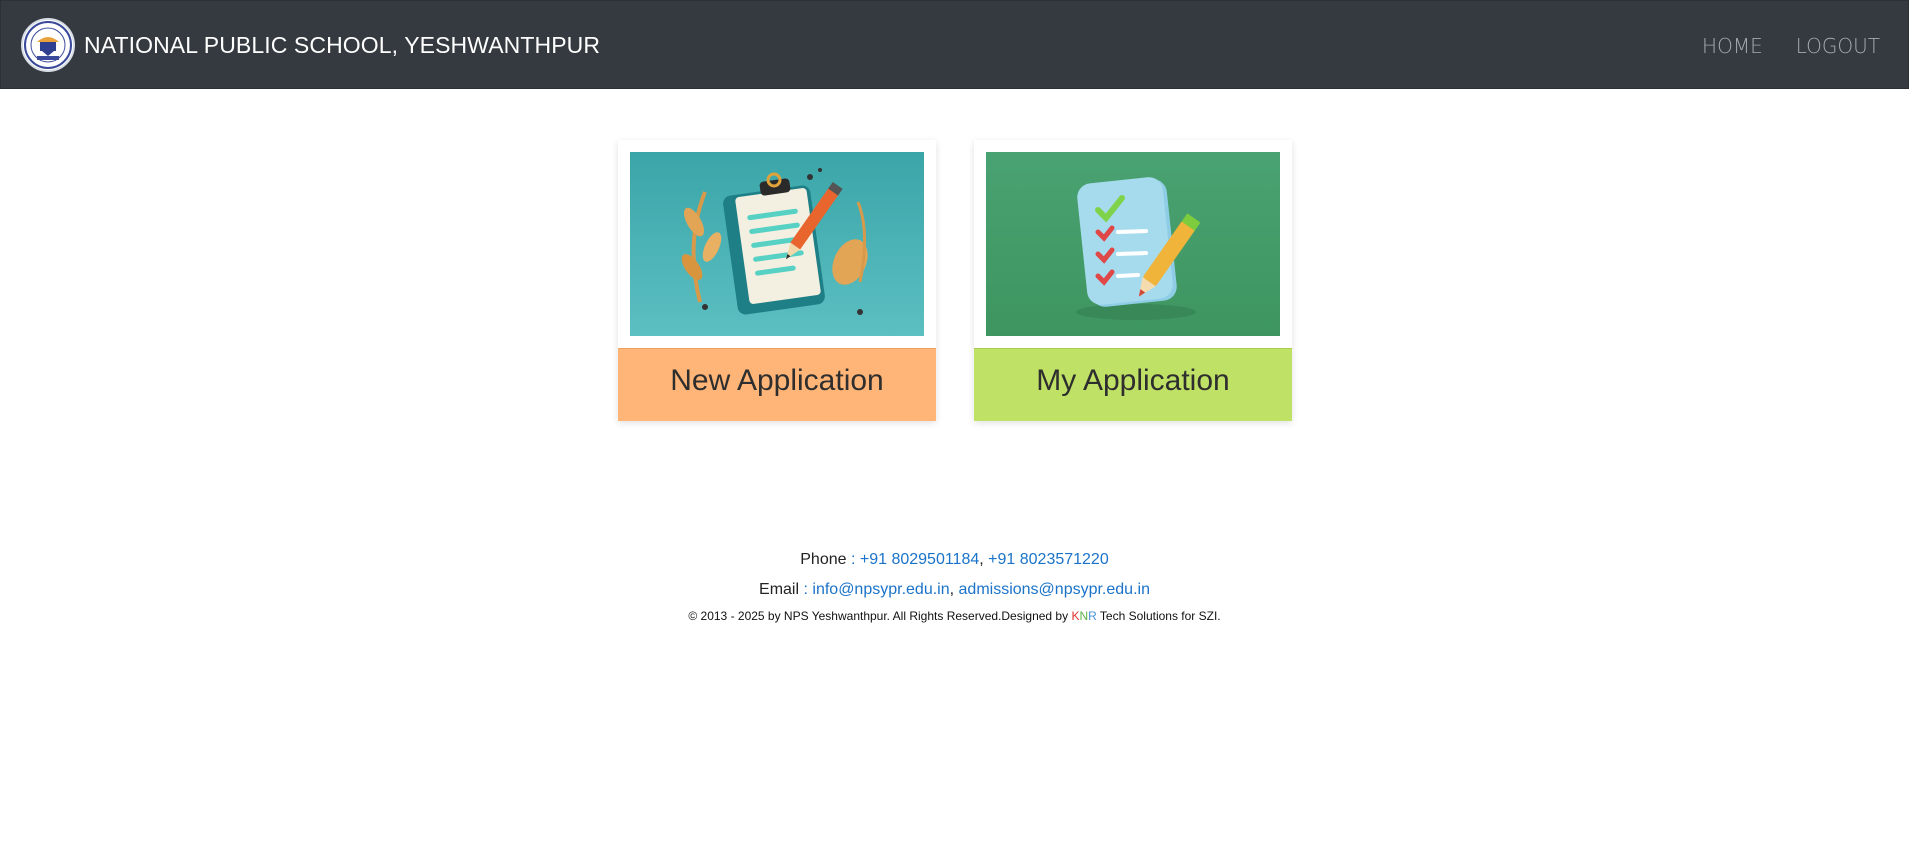  I want to click on checklist-pencil-illustration, so click(1133, 244).